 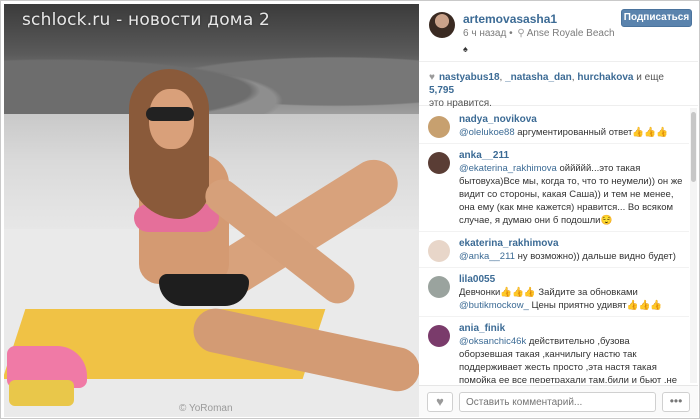 I want to click on post-meta: 6 ч назад • ⚲ Anse Royale Beach, so click(x=539, y=33).